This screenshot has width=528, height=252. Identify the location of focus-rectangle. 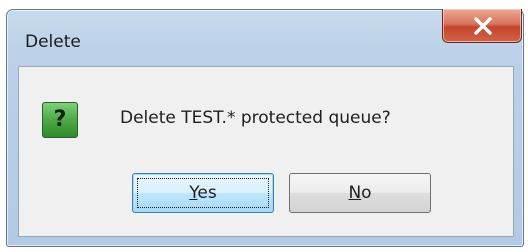
(203, 193).